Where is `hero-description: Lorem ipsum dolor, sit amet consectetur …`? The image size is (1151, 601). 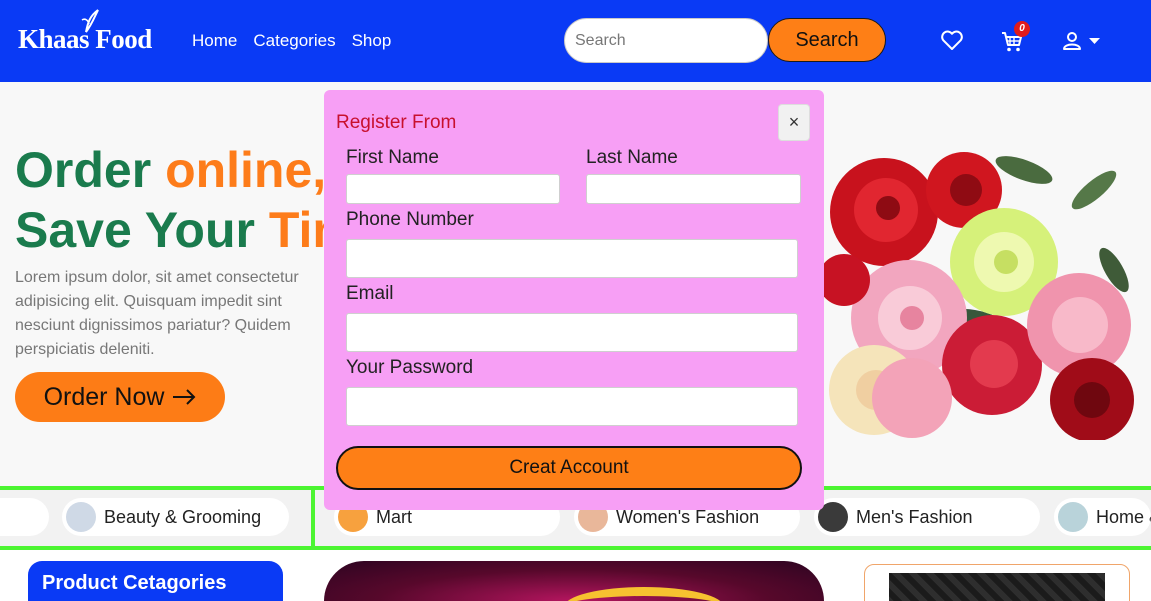 hero-description: Lorem ipsum dolor, sit amet consectetur … is located at coordinates (157, 313).